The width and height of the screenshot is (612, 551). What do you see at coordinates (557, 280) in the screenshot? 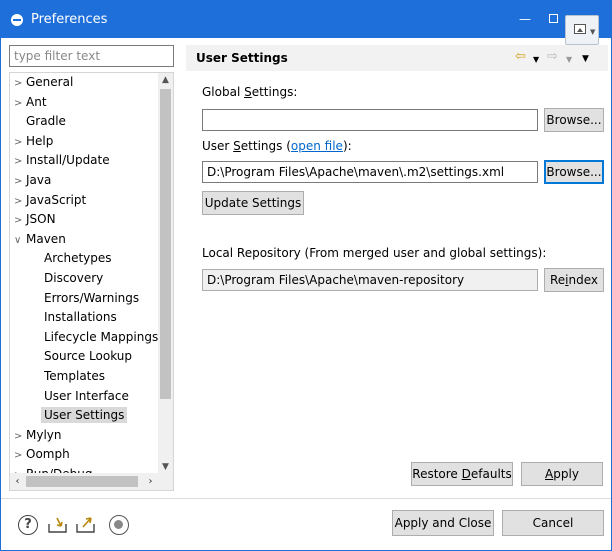
I see `label-text: Re` at bounding box center [557, 280].